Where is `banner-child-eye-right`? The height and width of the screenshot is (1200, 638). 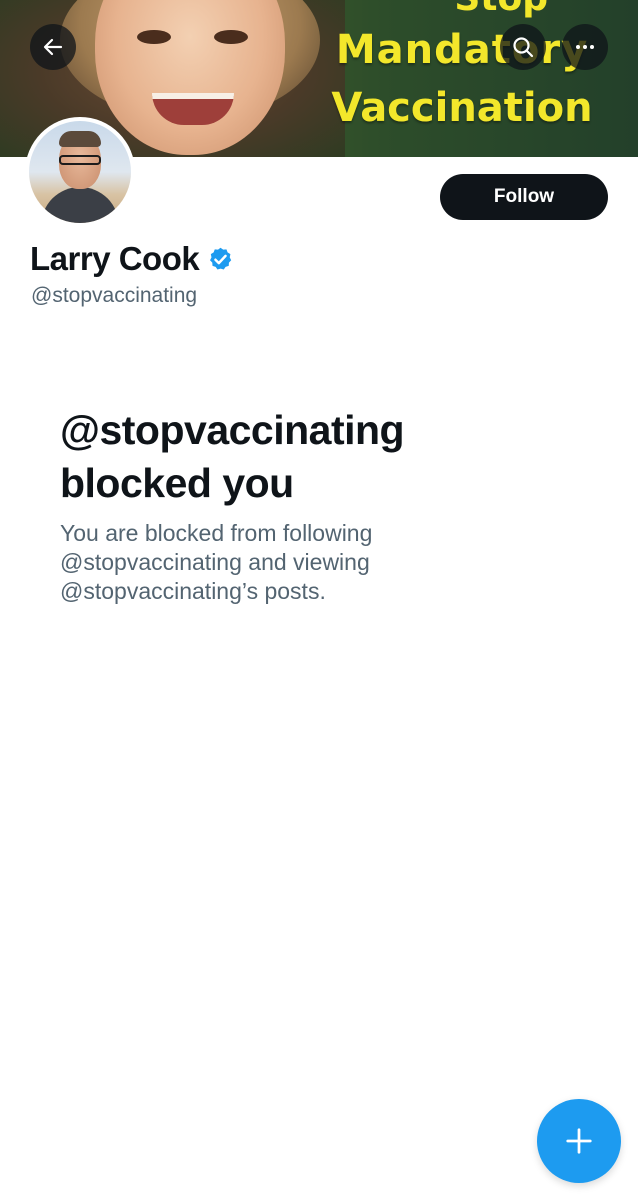 banner-child-eye-right is located at coordinates (231, 37).